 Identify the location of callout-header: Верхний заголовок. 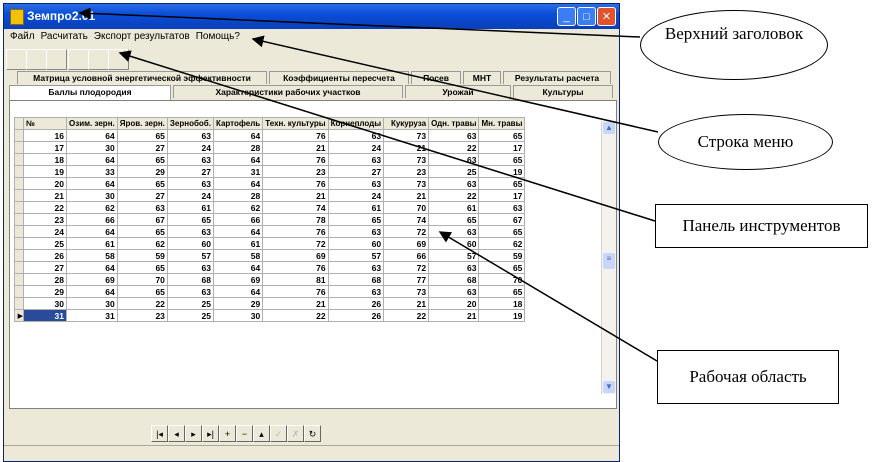
(734, 45).